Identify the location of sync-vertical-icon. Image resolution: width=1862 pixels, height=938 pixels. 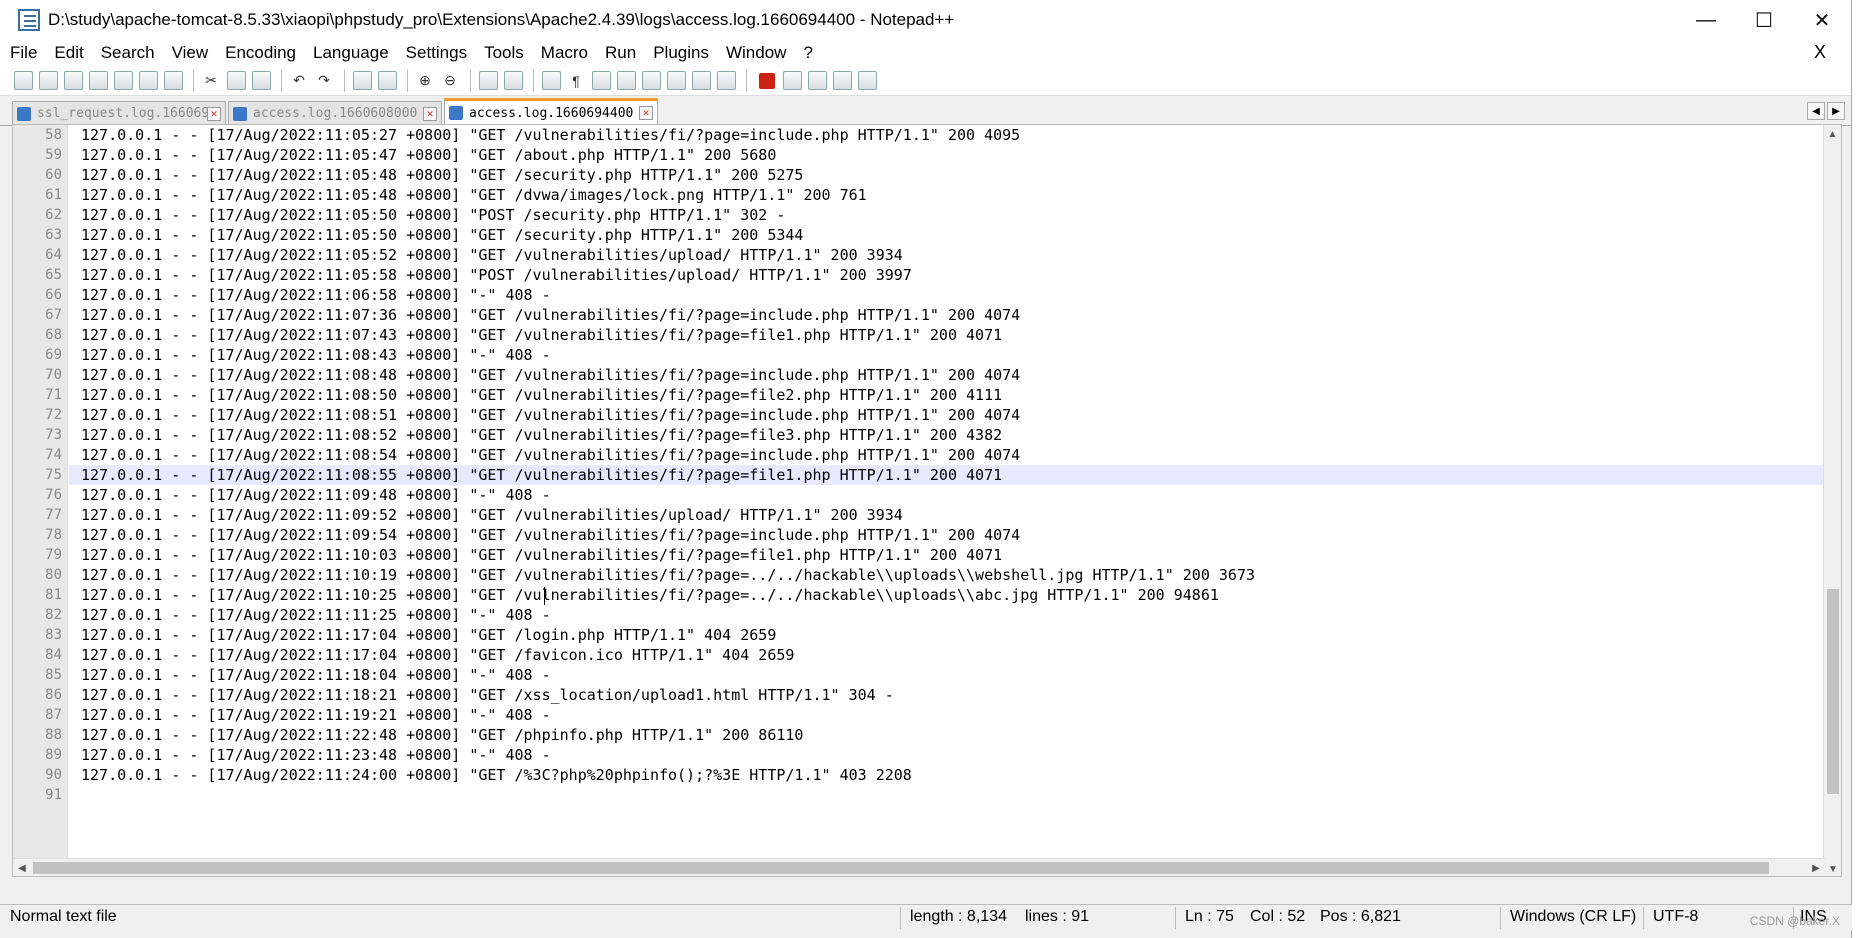
(488, 80).